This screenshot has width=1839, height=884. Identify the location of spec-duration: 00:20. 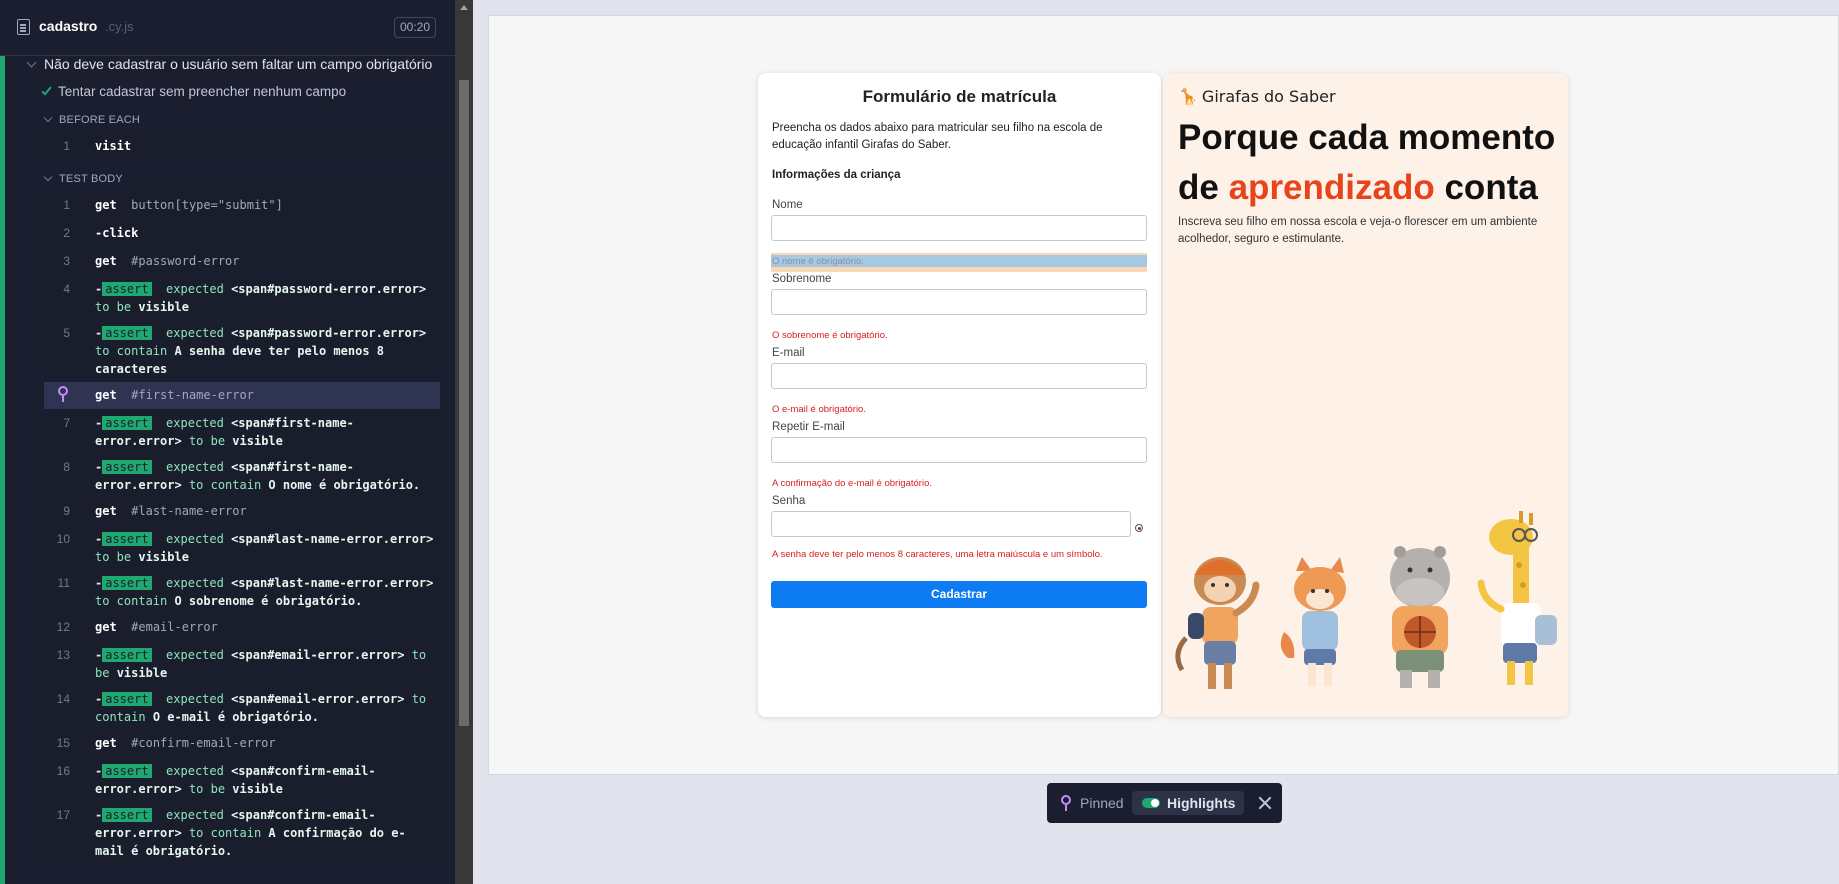
(414, 27).